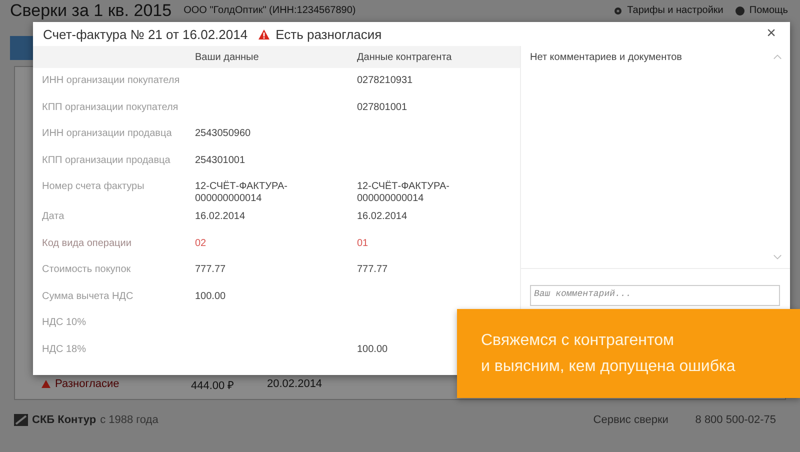 This screenshot has height=452, width=800. I want to click on footer-link: Сервис сверки, so click(642, 420).